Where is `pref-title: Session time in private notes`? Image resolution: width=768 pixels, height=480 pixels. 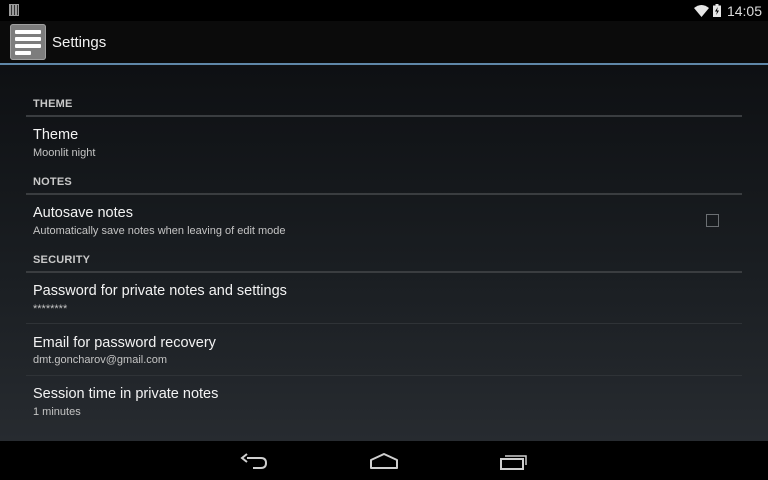 pref-title: Session time in private notes is located at coordinates (126, 394).